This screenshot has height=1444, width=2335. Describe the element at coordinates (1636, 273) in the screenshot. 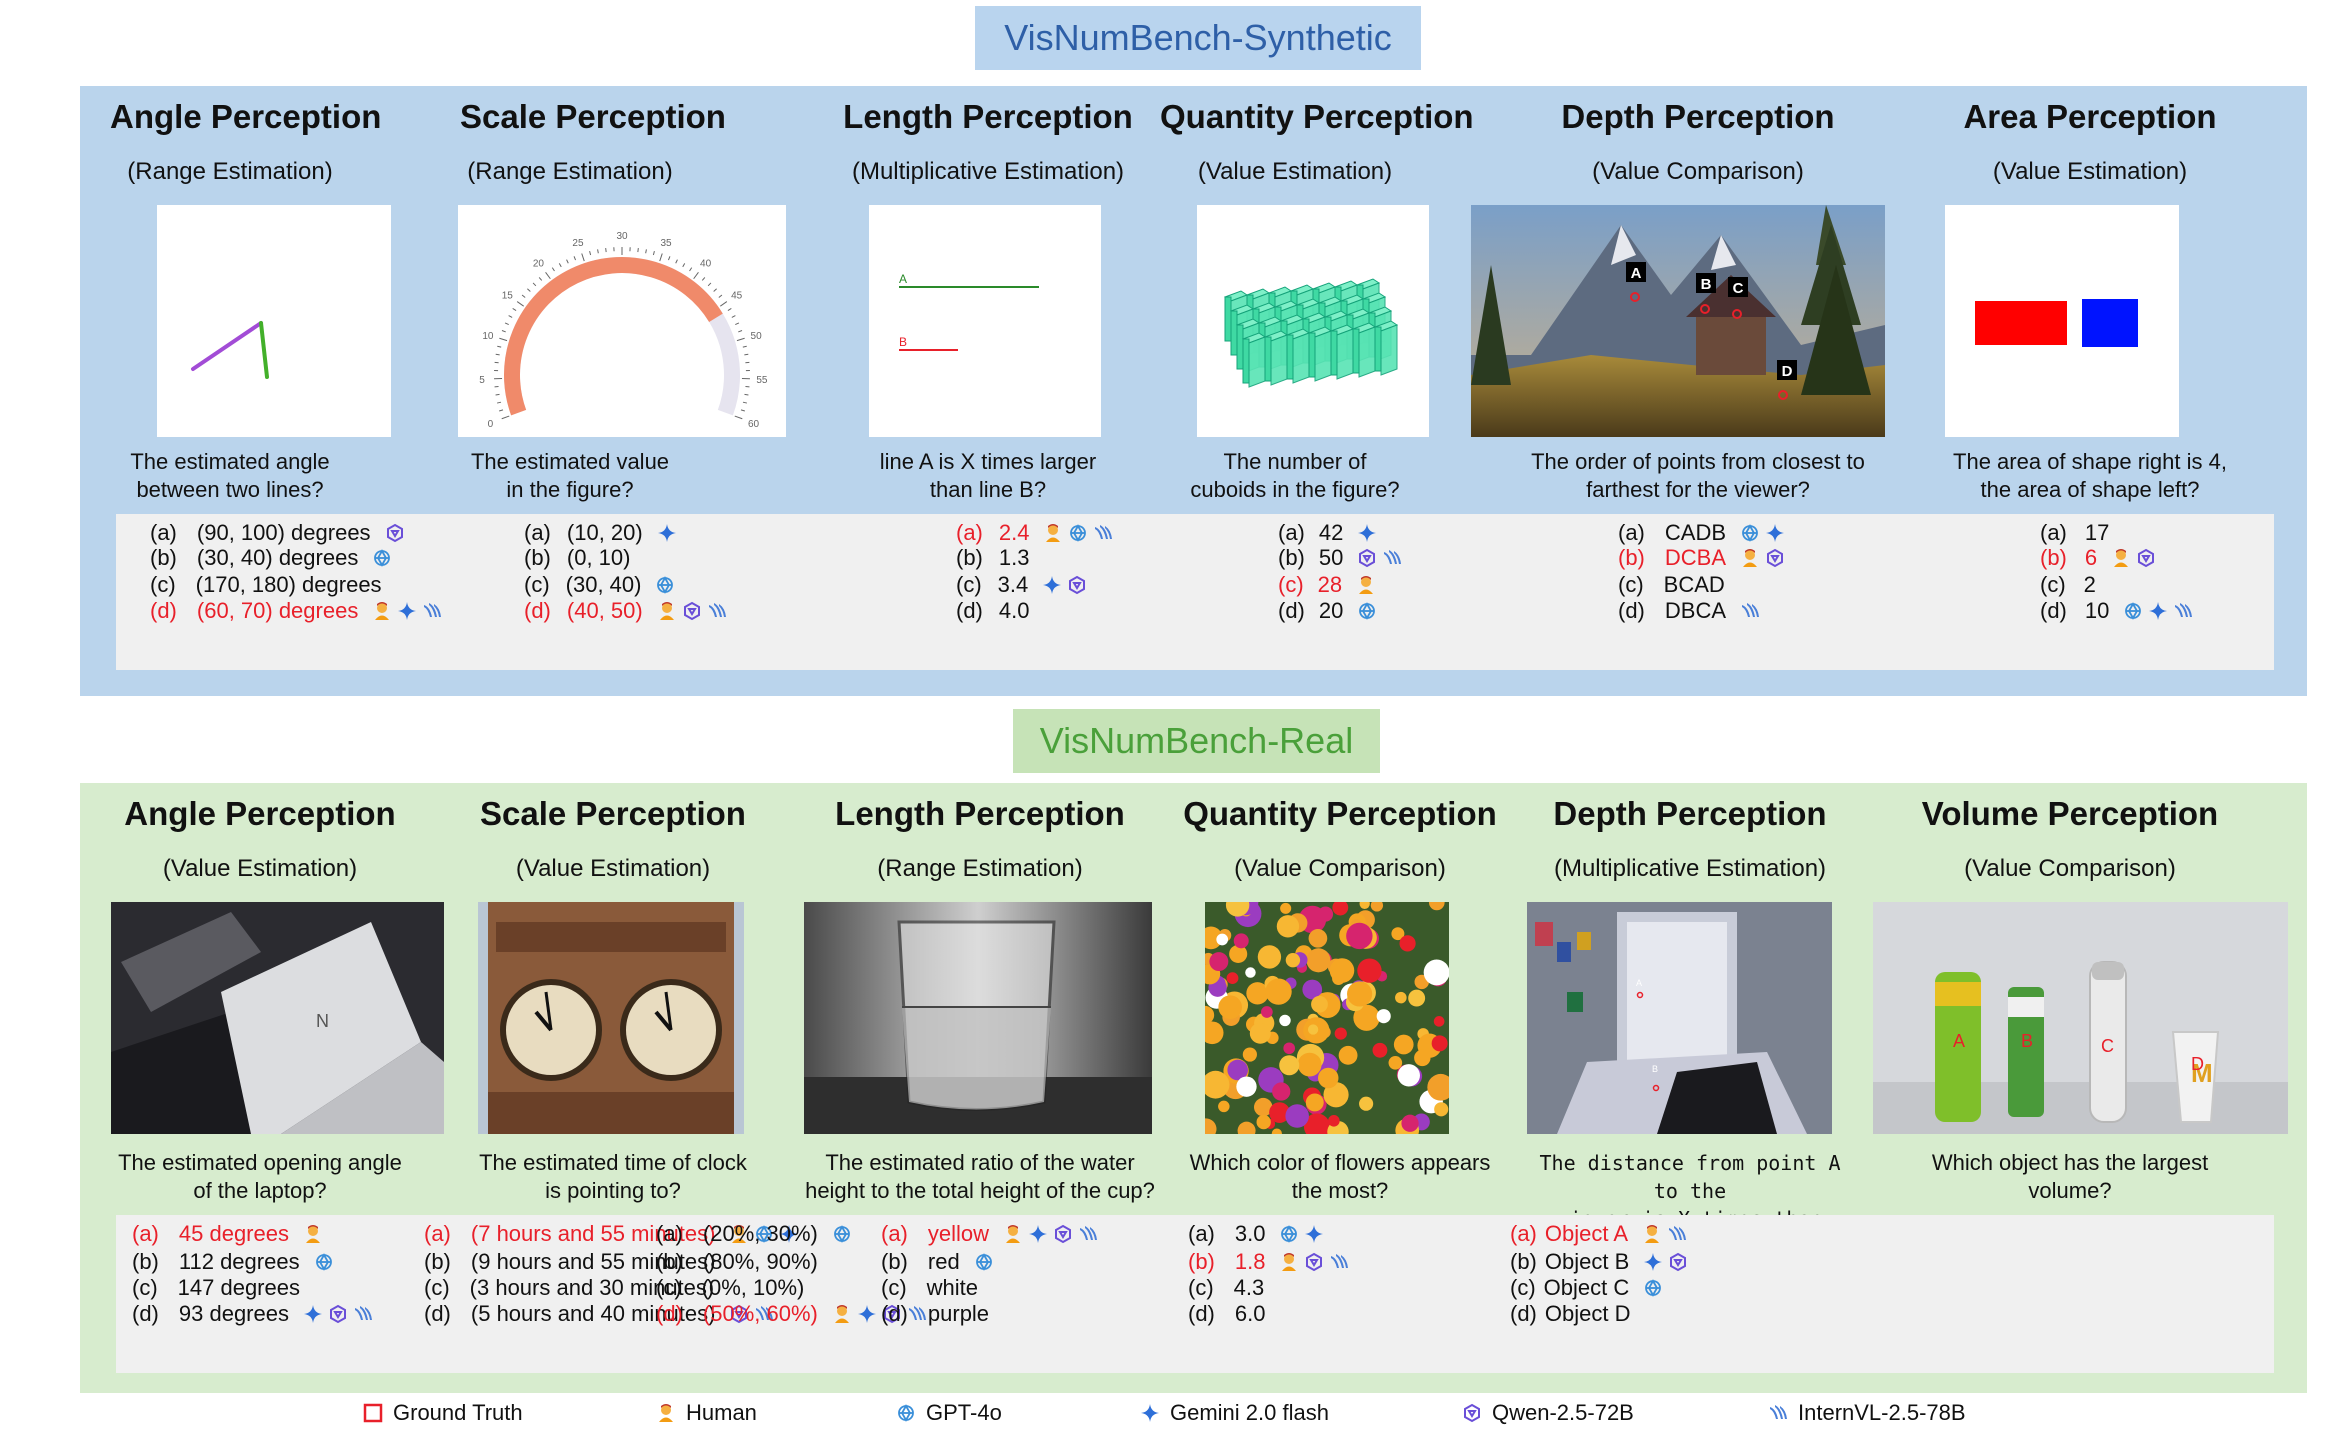

I see `point-a-label: A` at that location.